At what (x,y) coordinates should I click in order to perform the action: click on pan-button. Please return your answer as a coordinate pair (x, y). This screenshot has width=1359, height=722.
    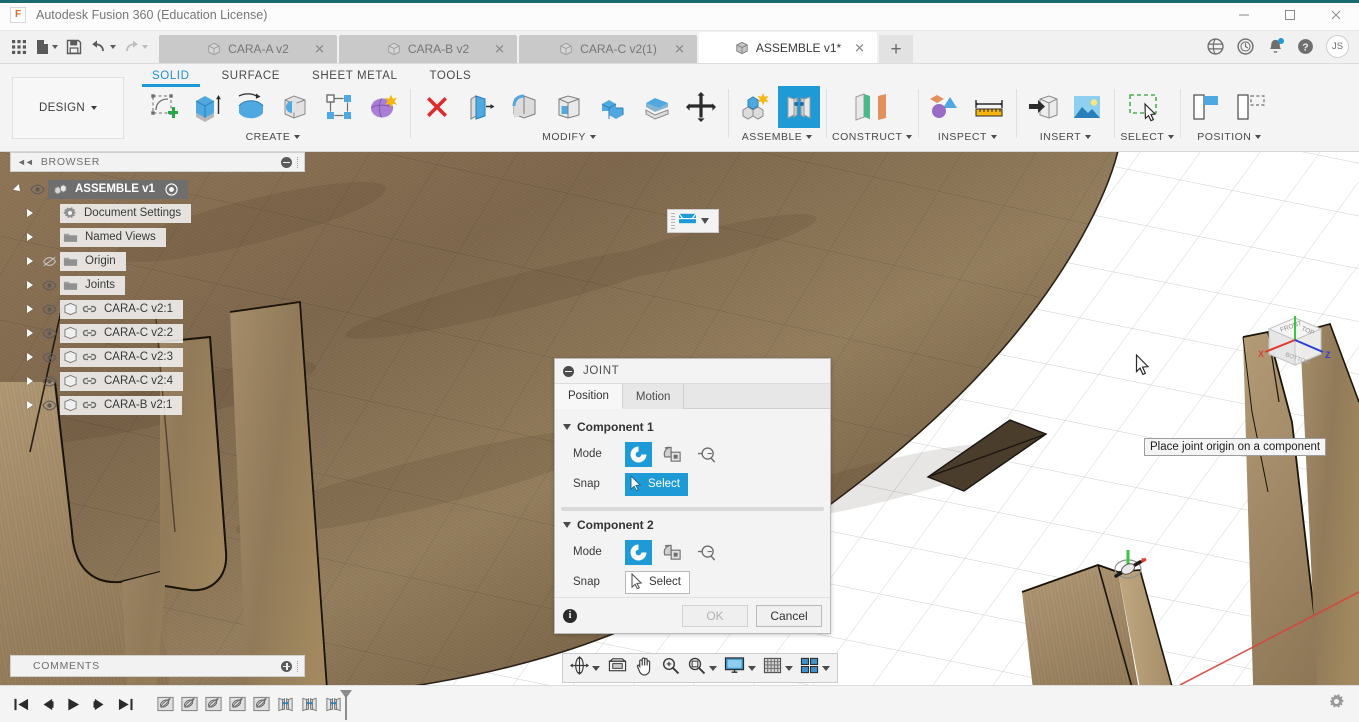
    Looking at the image, I should click on (644, 668).